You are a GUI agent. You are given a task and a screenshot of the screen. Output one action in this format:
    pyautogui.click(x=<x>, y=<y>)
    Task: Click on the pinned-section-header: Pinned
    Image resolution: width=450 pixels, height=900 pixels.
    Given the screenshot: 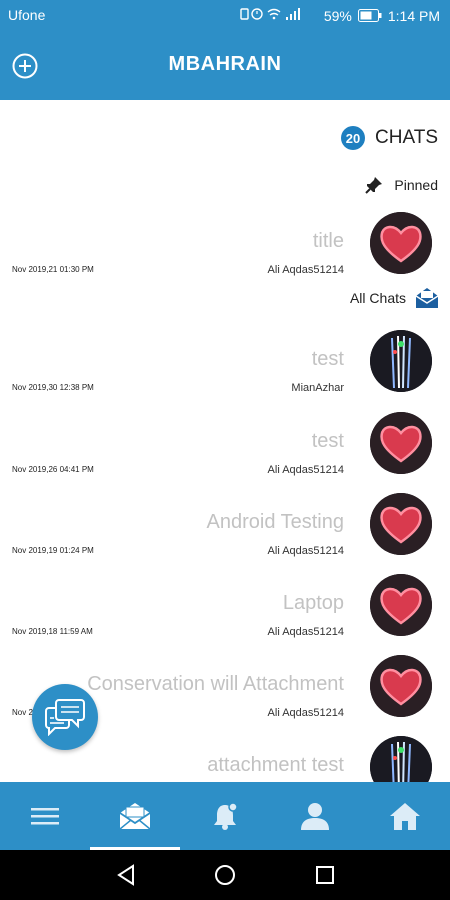 What is the action you would take?
    pyautogui.click(x=401, y=185)
    